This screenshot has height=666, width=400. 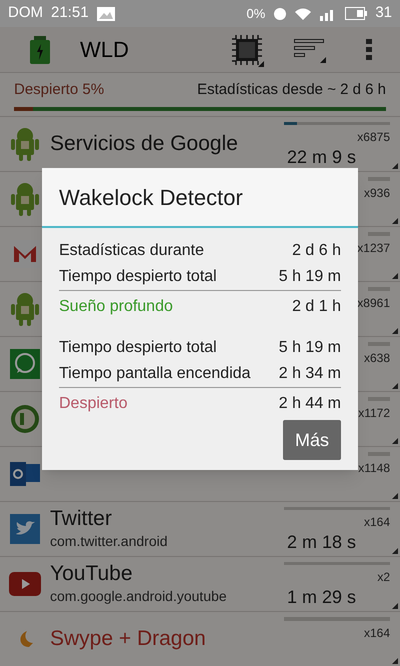 I want to click on stat-value: 2 h 44 m, so click(x=309, y=404).